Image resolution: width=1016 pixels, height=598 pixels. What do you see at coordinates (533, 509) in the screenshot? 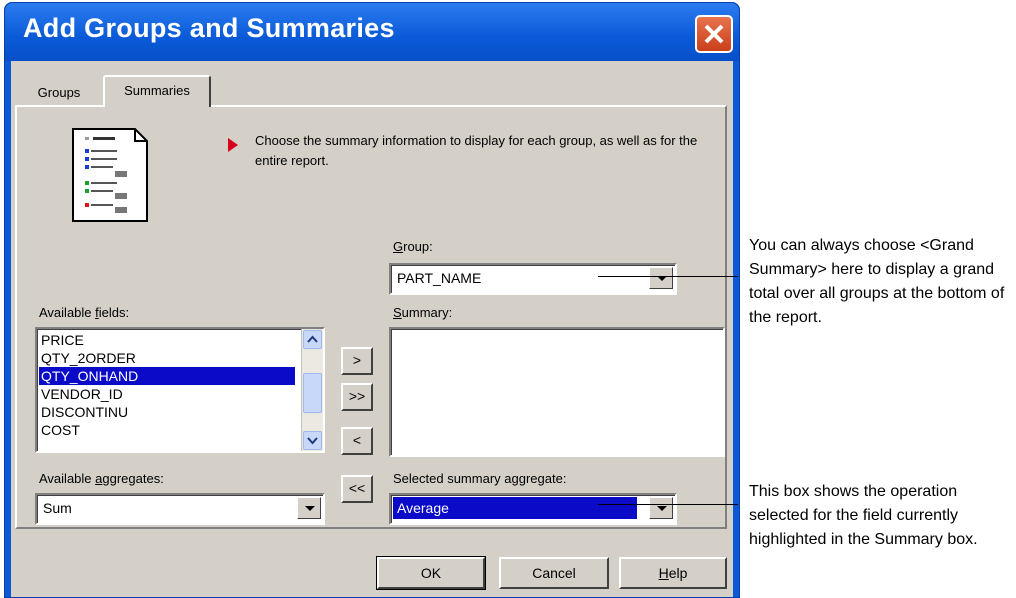
I see `selected-aggregate-select: Average` at bounding box center [533, 509].